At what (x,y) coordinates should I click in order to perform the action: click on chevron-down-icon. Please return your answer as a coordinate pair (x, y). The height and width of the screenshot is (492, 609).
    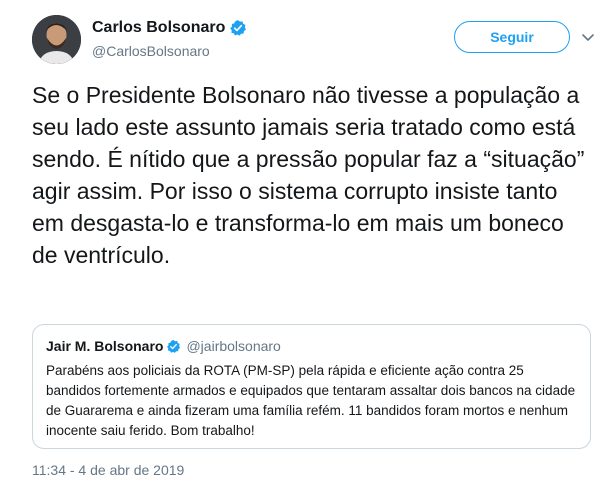
    Looking at the image, I should click on (588, 37).